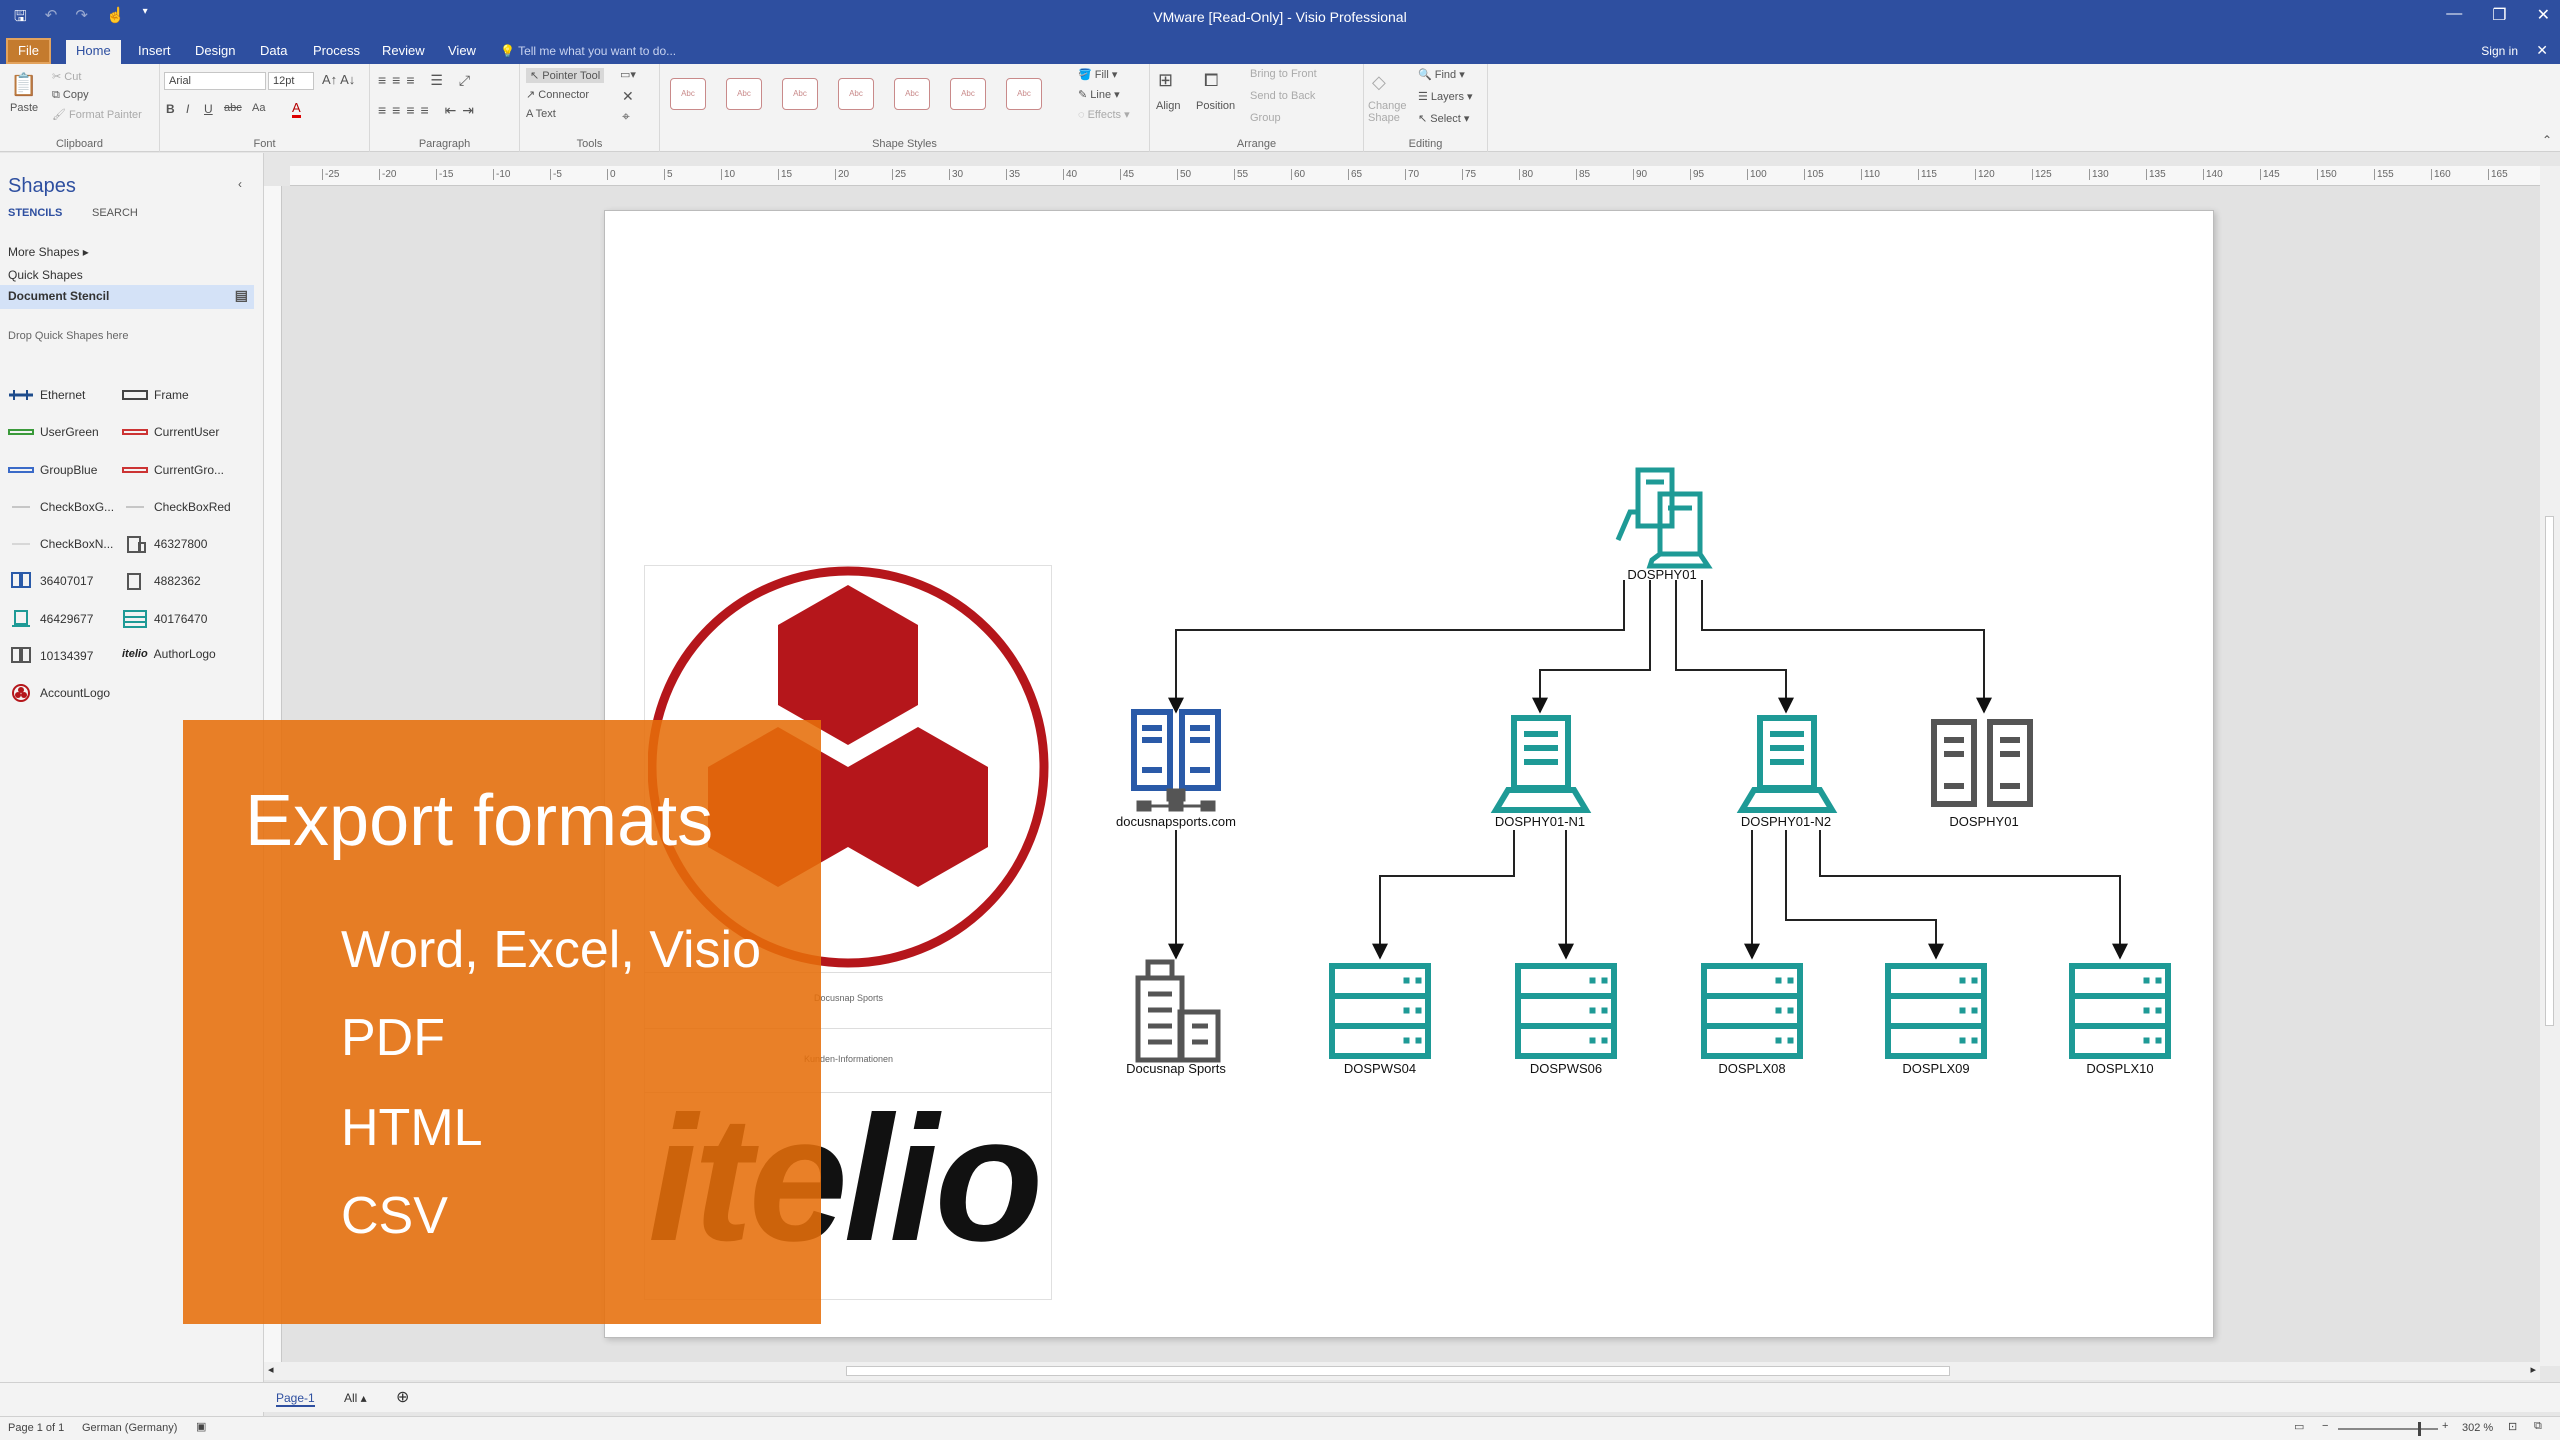 This screenshot has width=2560, height=1440. What do you see at coordinates (626, 116) in the screenshot?
I see `connection-point-icon: ⌖` at bounding box center [626, 116].